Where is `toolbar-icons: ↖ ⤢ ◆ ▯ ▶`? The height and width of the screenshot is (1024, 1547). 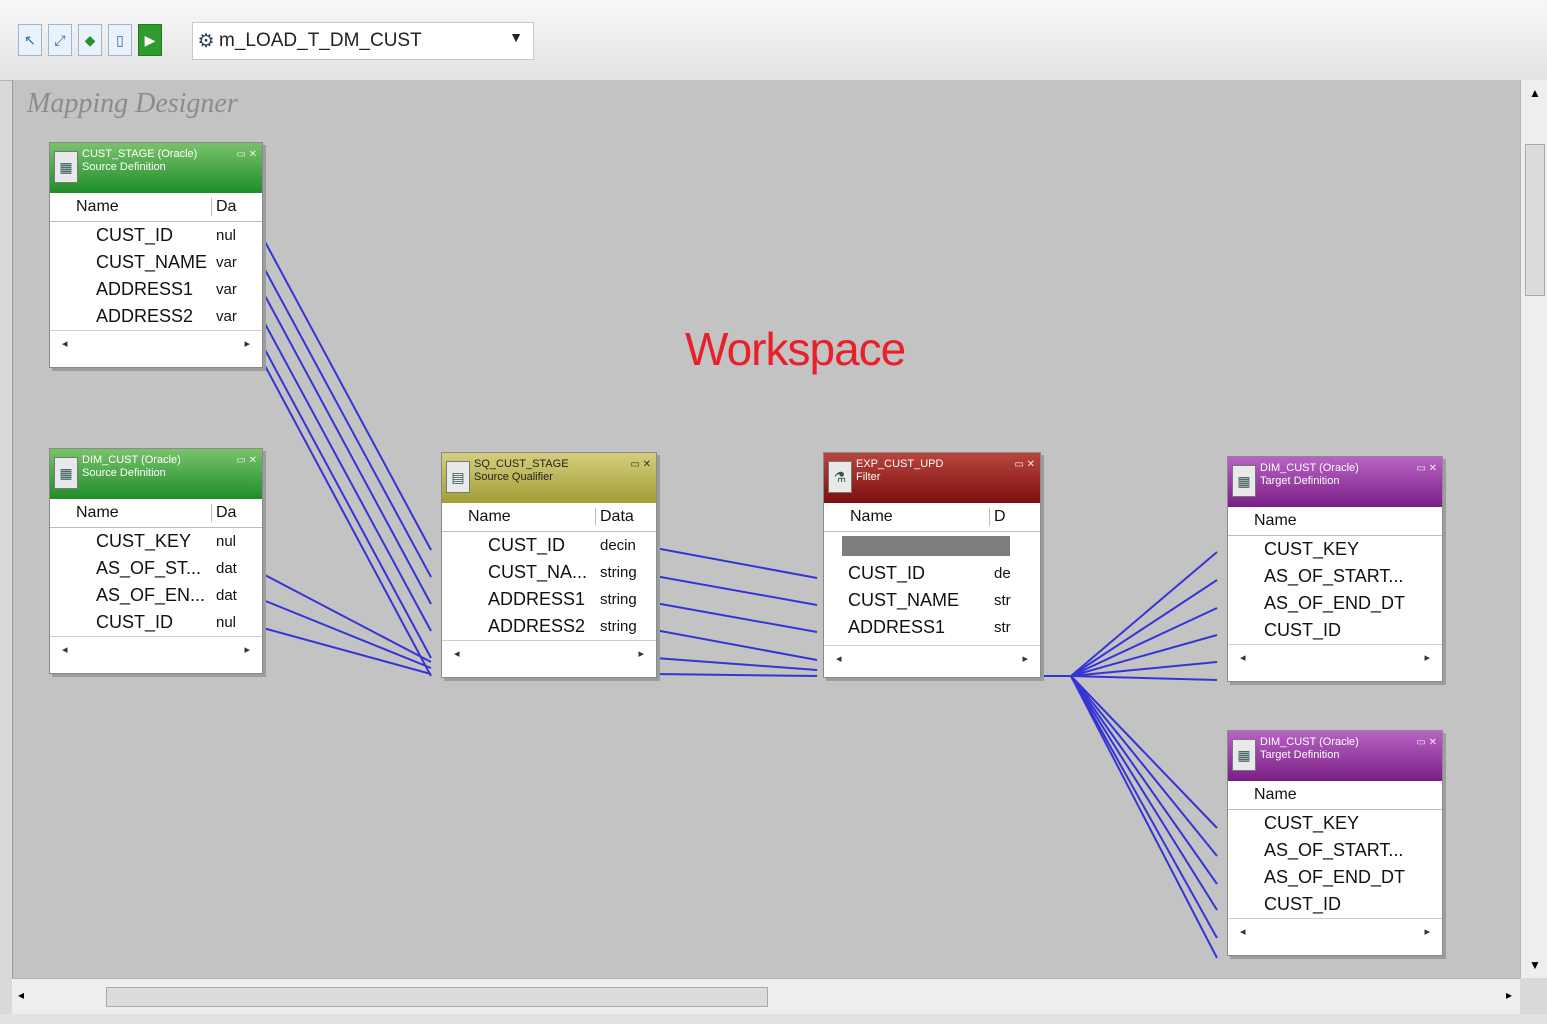 toolbar-icons: ↖ ⤢ ◆ ▯ ▶ is located at coordinates (90, 40).